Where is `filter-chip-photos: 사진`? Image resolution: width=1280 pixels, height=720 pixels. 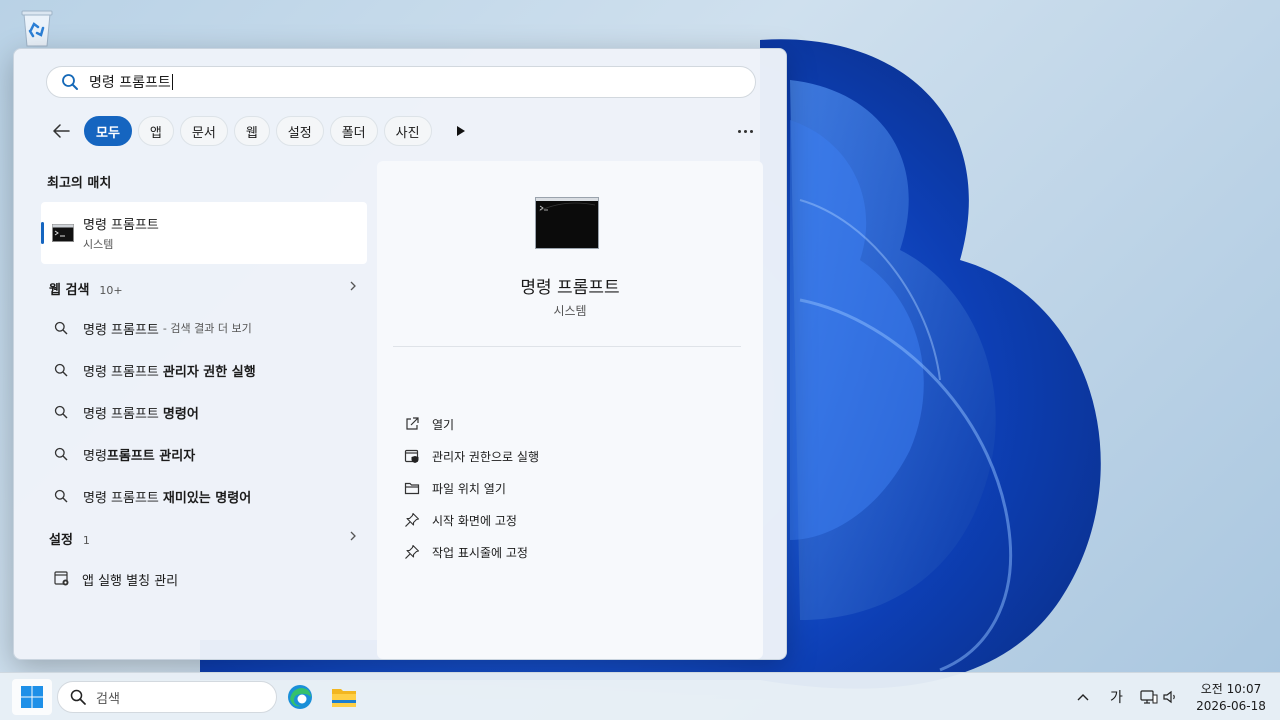
filter-chip-photos: 사진 is located at coordinates (407, 131).